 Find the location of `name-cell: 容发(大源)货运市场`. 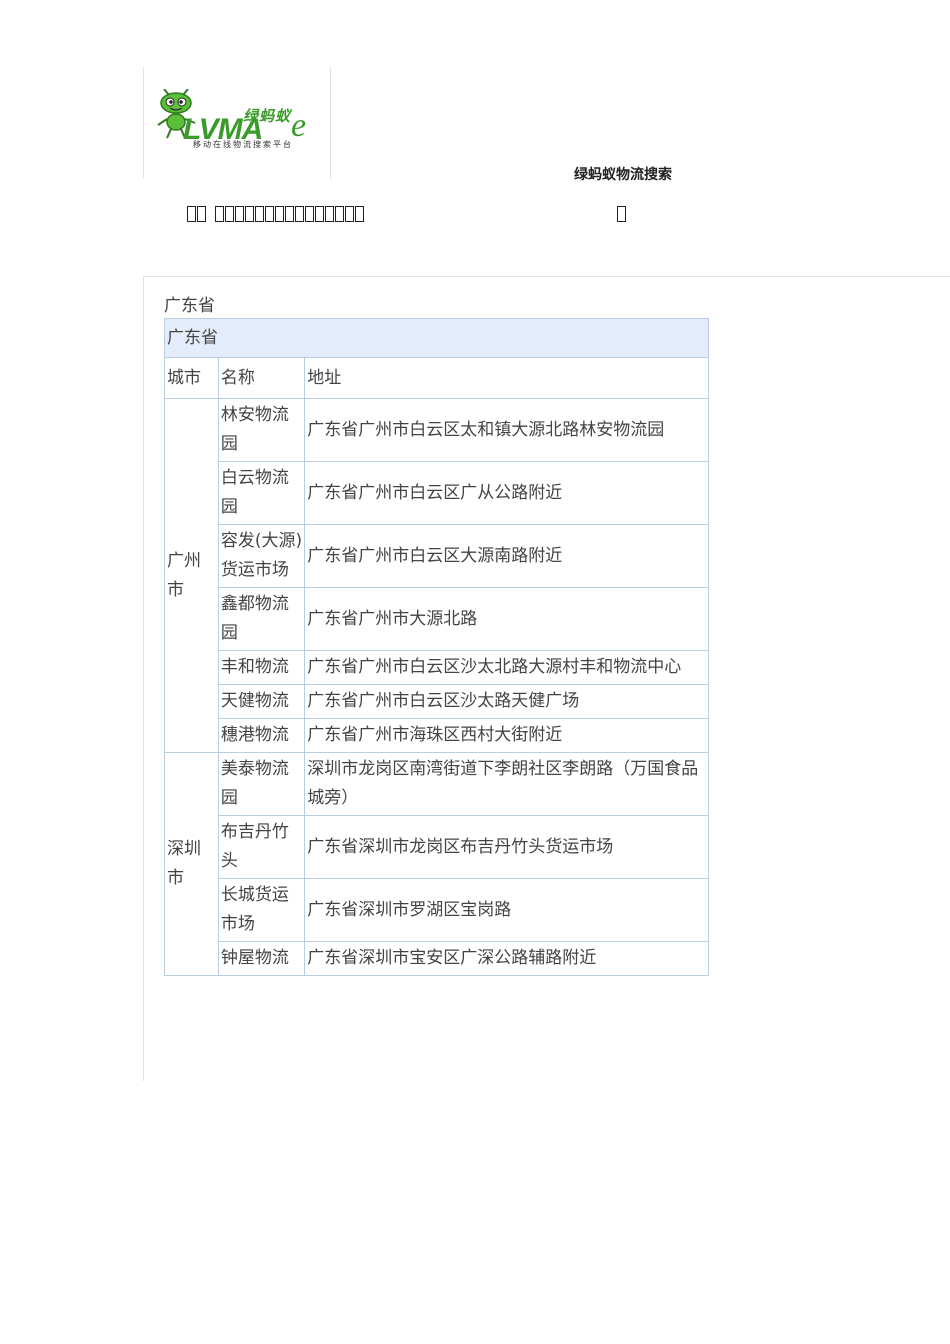

name-cell: 容发(大源)货运市场 is located at coordinates (261, 556).